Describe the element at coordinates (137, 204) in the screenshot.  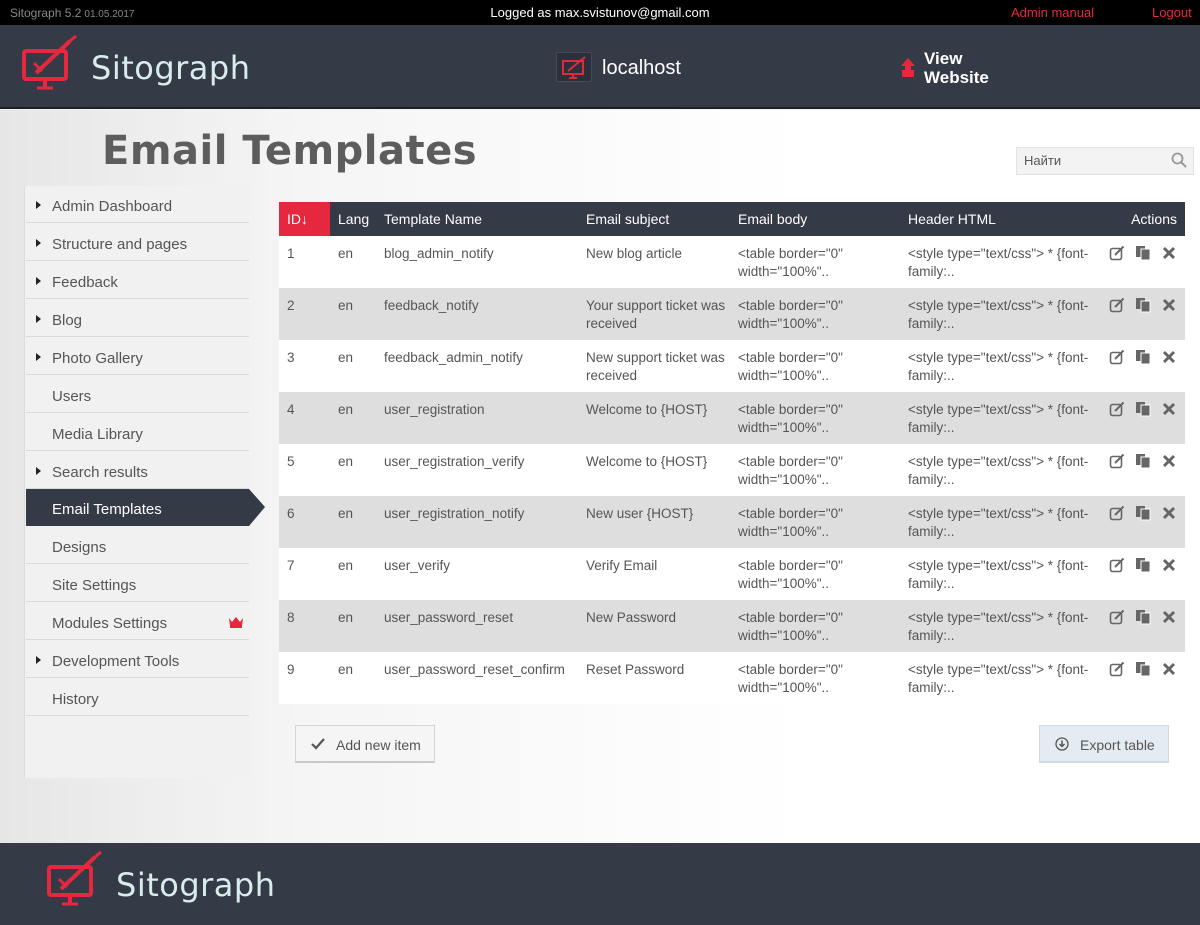
I see `sidebar-item-admin-dashboard: Admin Dashboard` at that location.